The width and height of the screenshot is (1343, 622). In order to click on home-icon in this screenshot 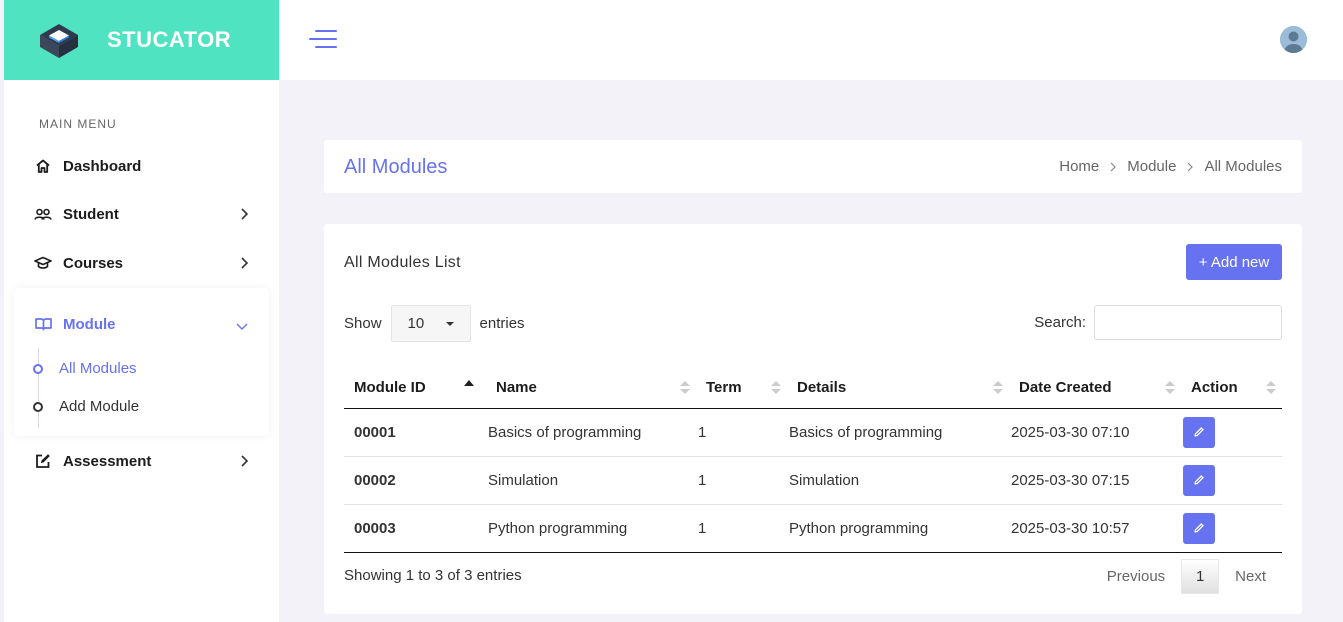, I will do `click(43, 166)`.